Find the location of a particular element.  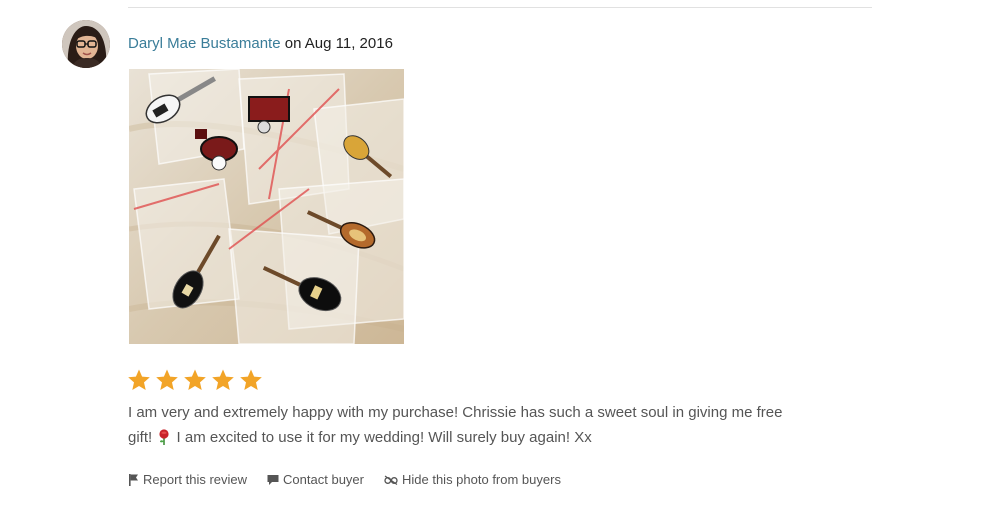

rose-emoji-icon is located at coordinates (164, 441).